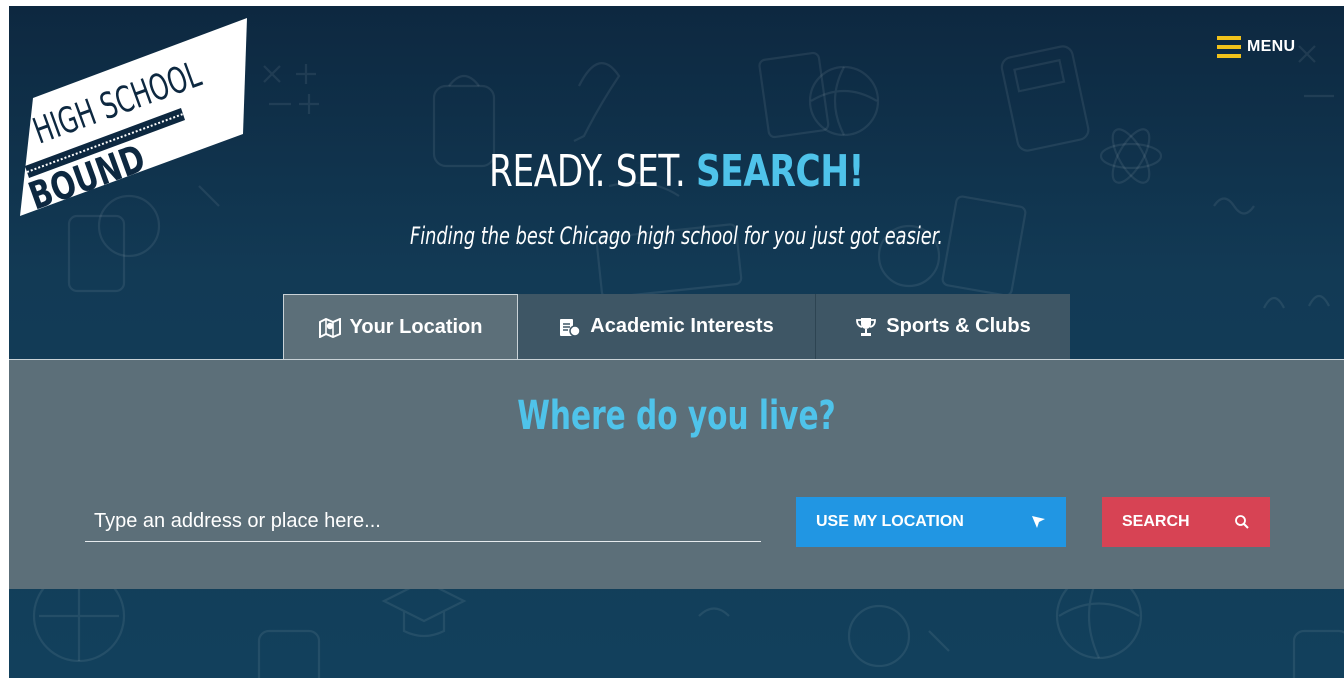 Image resolution: width=1344 pixels, height=678 pixels. I want to click on hero-title: READY. SET. SEARCH!, so click(676, 171).